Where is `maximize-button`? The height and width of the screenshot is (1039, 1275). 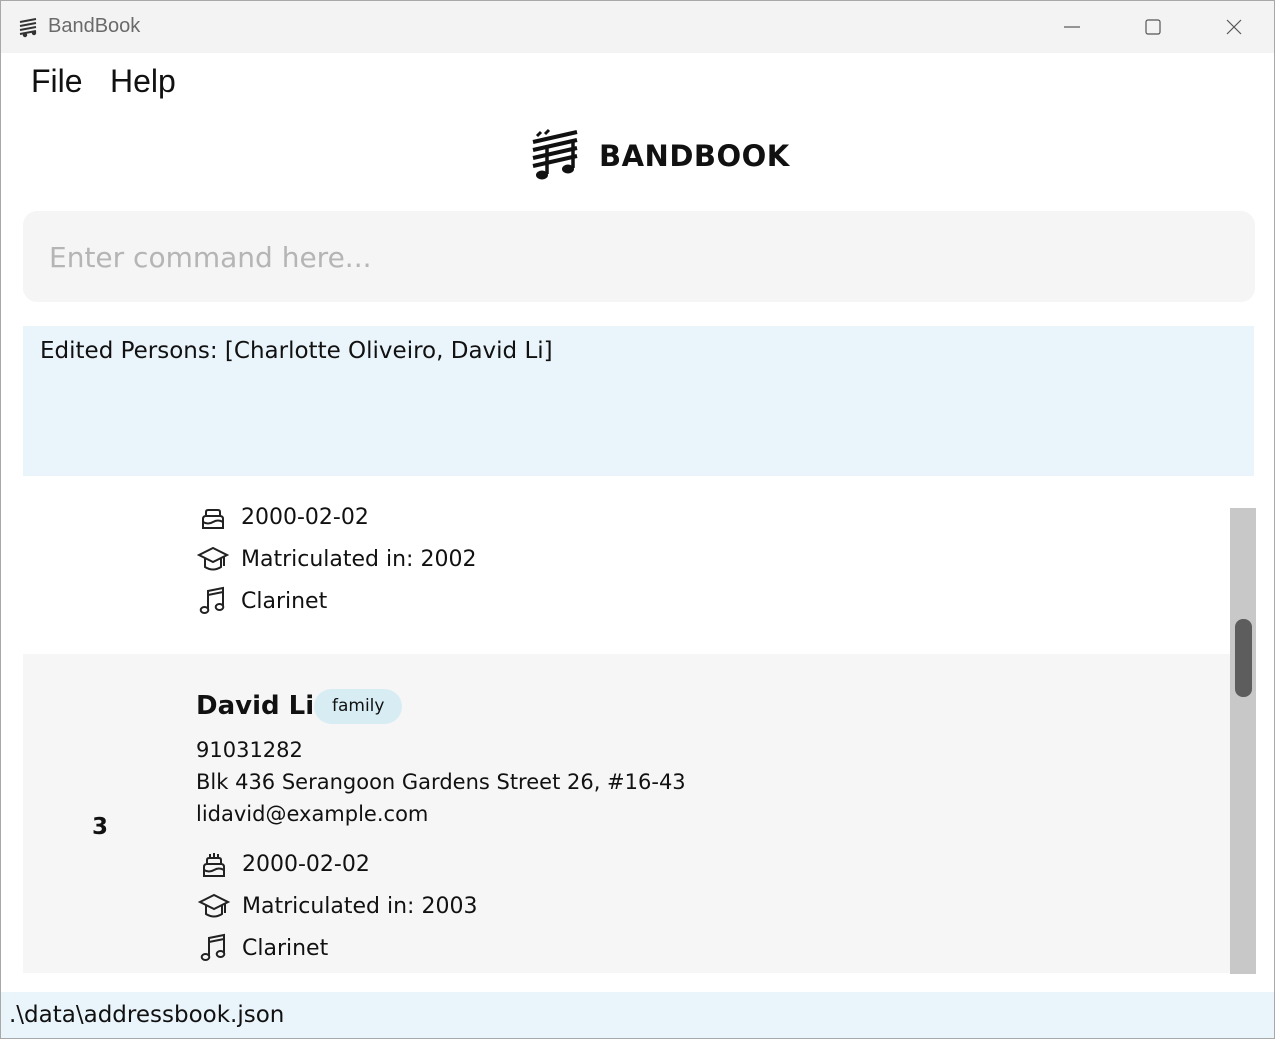 maximize-button is located at coordinates (1153, 27).